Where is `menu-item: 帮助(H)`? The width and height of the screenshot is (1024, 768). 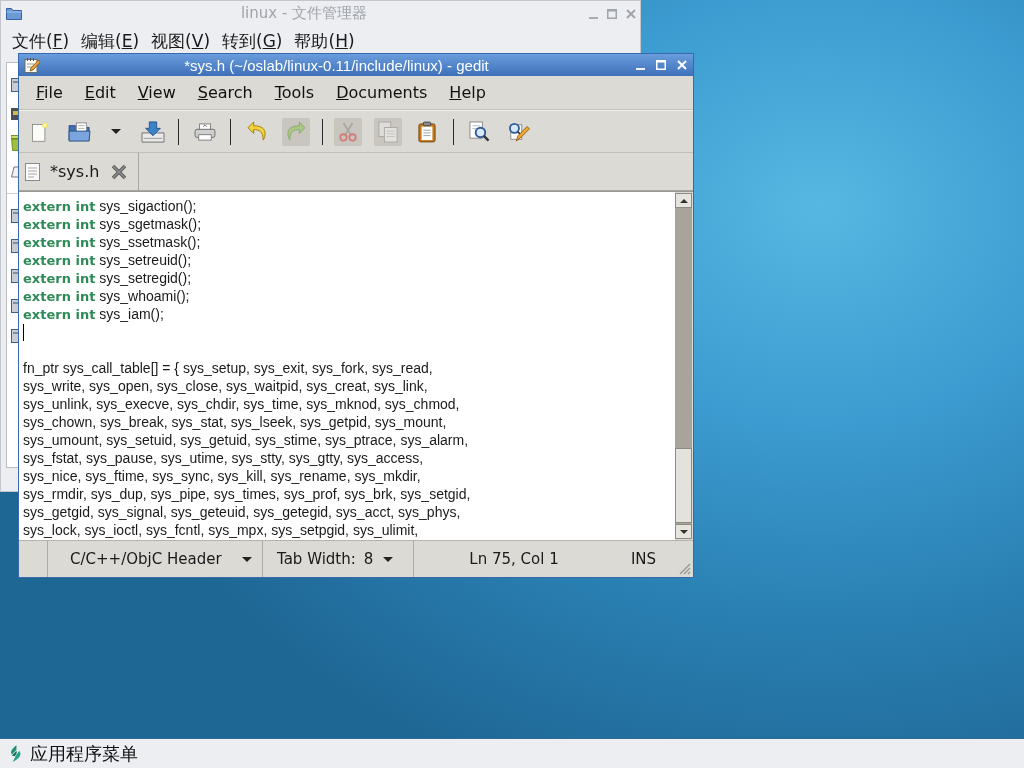
menu-item: 帮助(H) is located at coordinates (324, 41).